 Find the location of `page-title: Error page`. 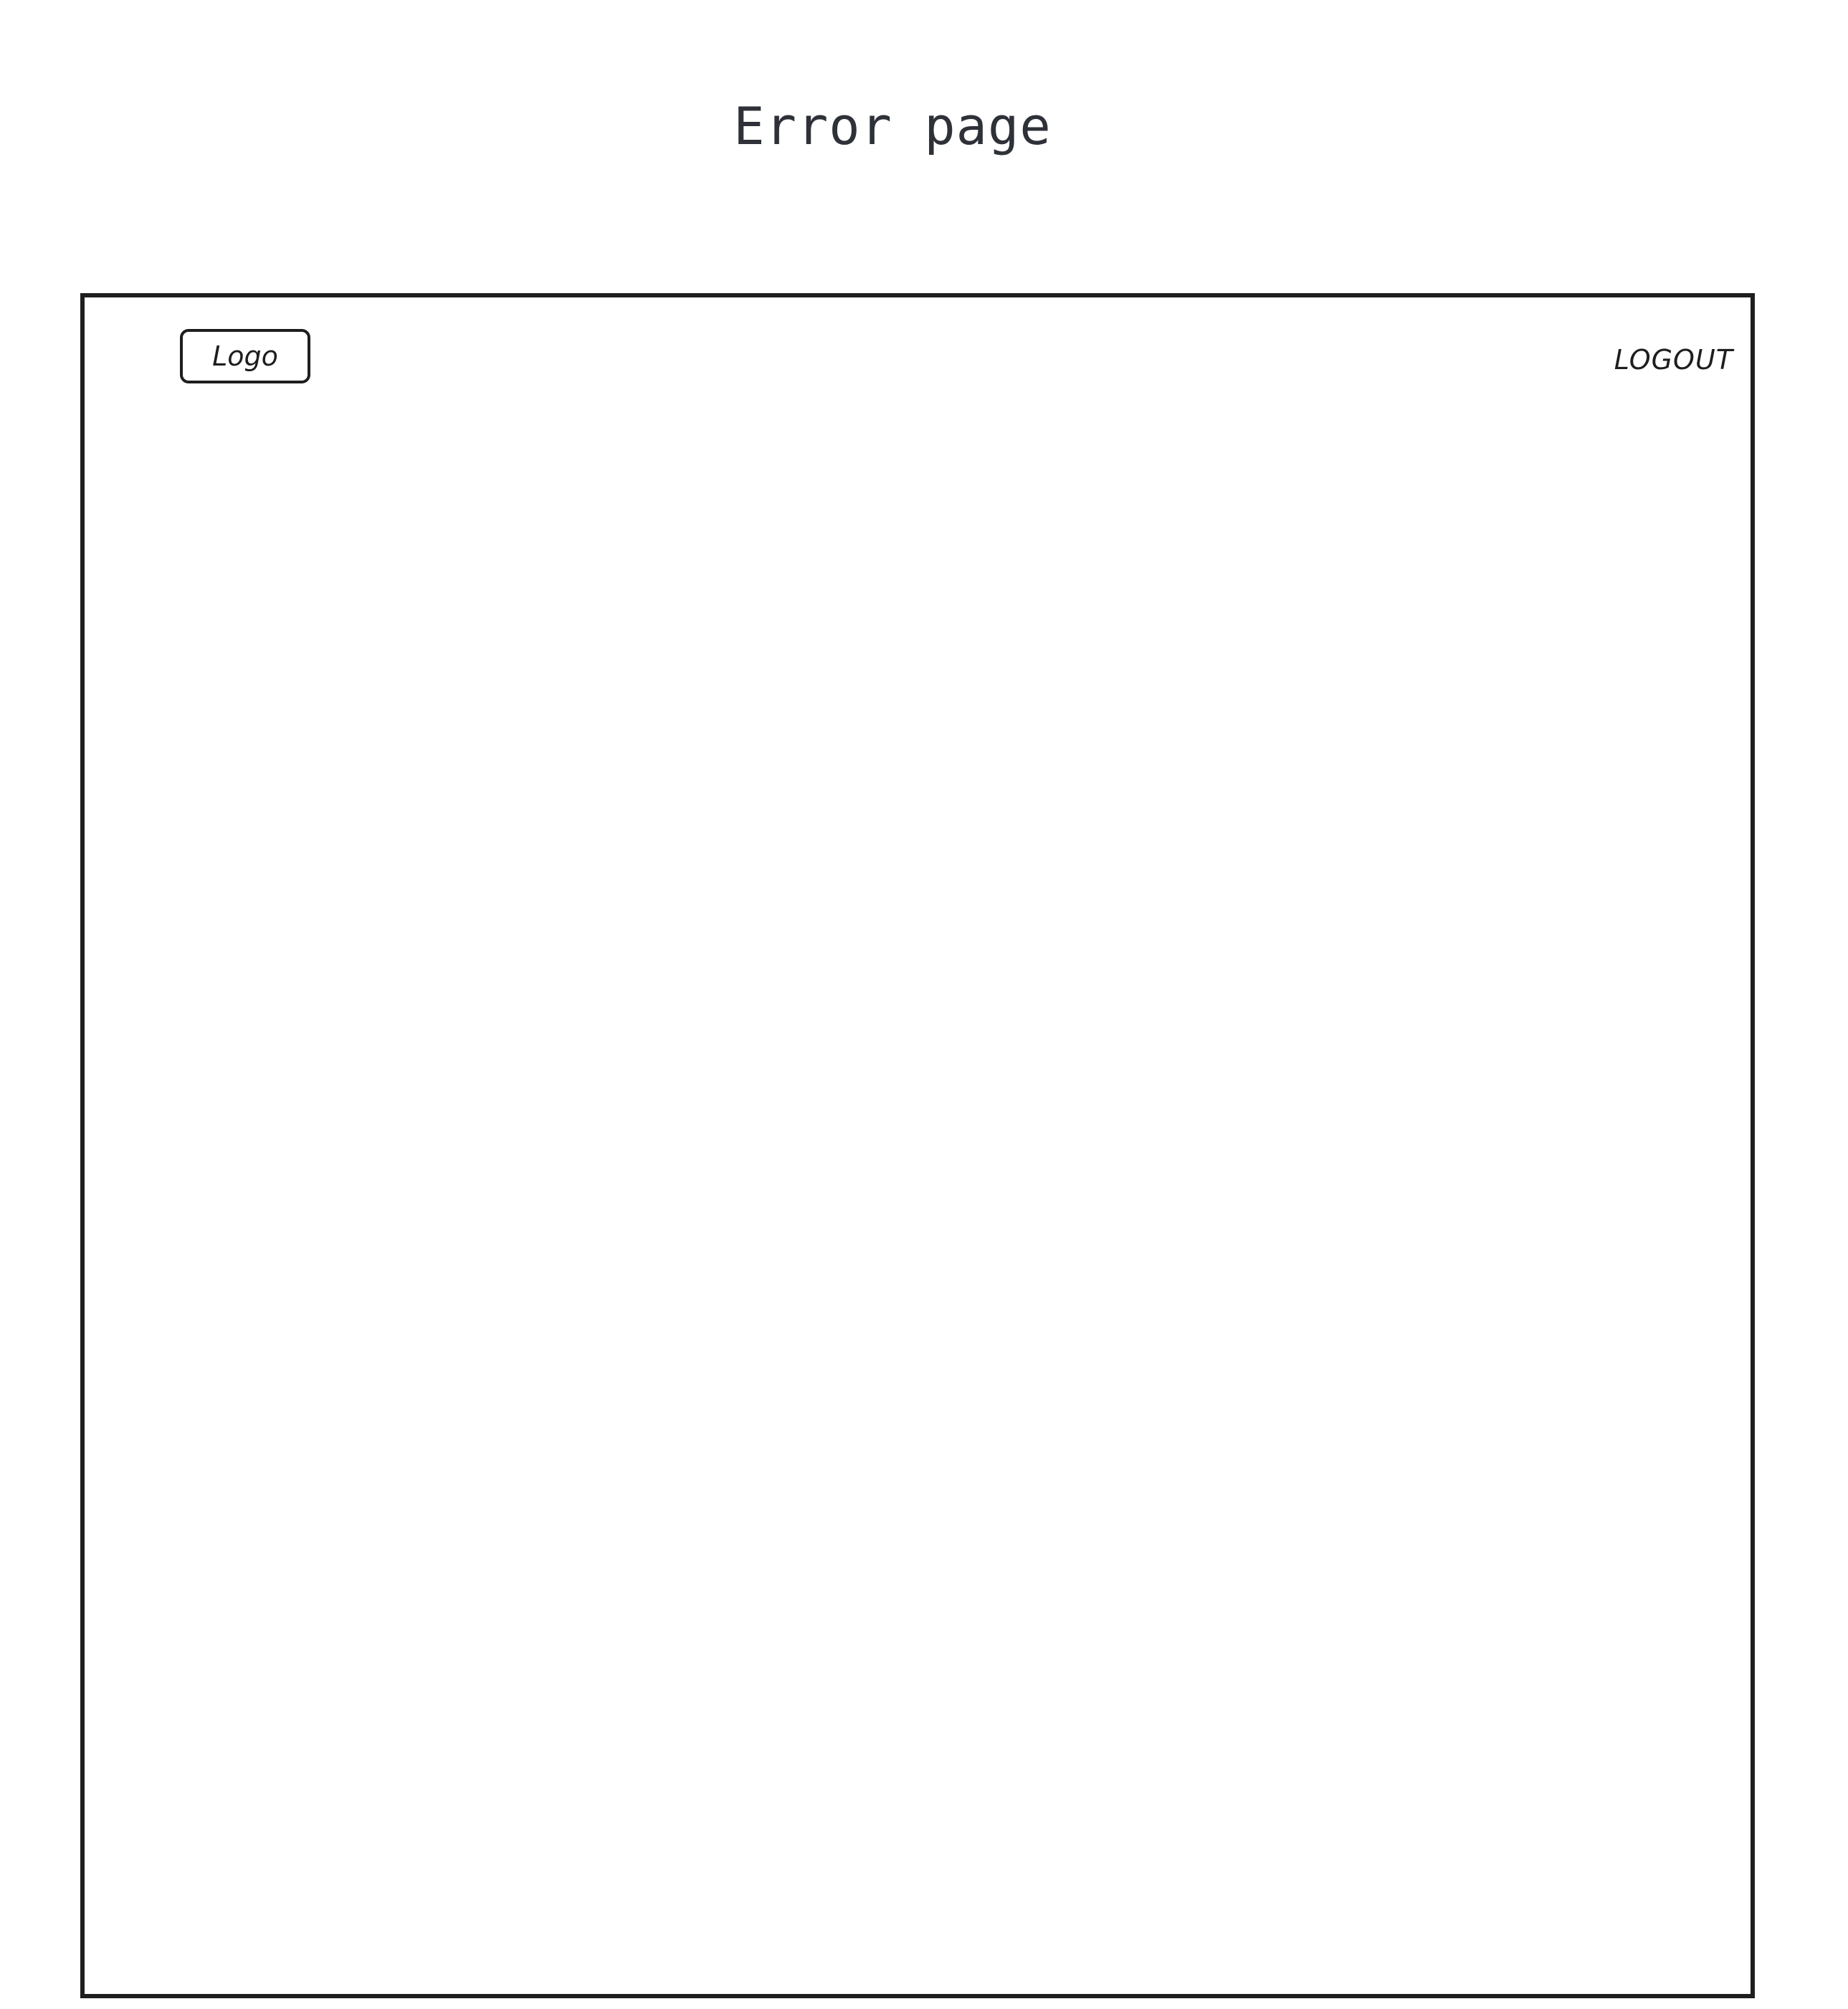

page-title: Error page is located at coordinates (893, 126).